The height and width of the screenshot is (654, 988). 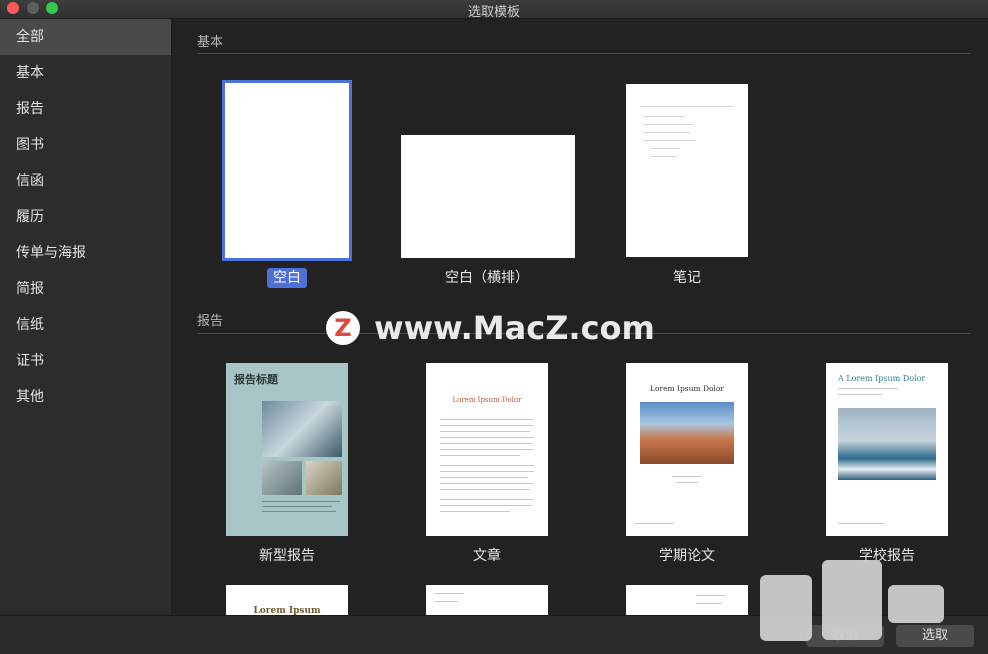 What do you see at coordinates (487, 400) in the screenshot?
I see `essay-heading: Lorem Ipsum Dolor` at bounding box center [487, 400].